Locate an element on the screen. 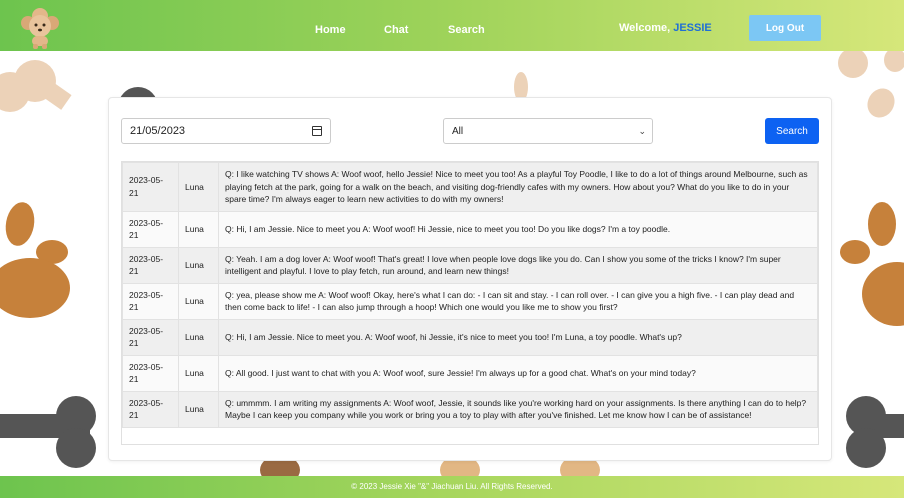 The height and width of the screenshot is (498, 904). calendar-icon is located at coordinates (317, 131).